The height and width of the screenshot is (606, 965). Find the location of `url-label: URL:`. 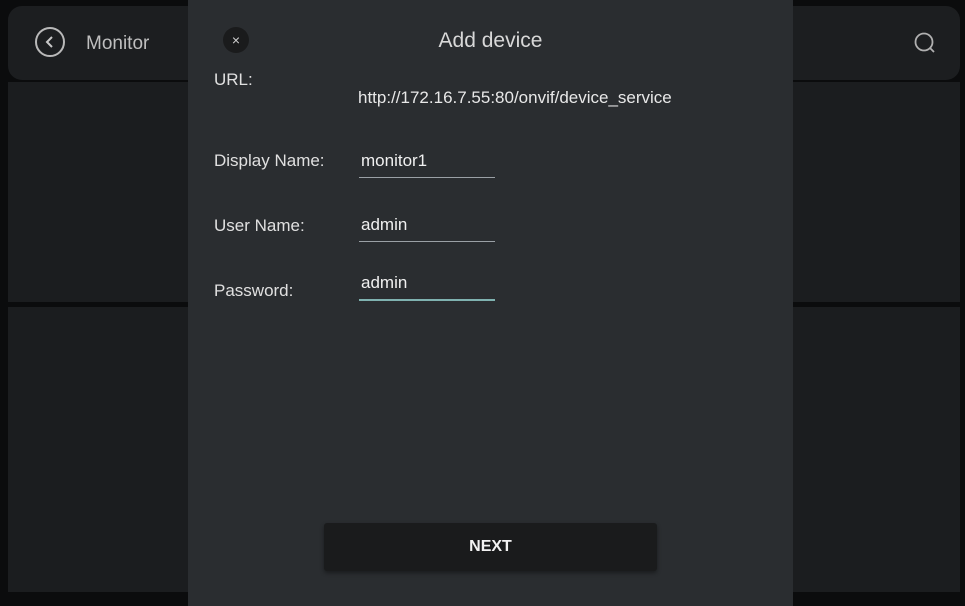

url-label: URL: is located at coordinates (233, 79).